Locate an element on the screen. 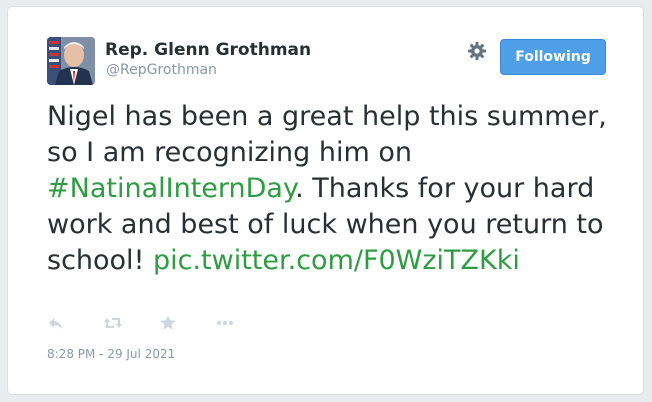 This screenshot has height=402, width=652. author-avatar is located at coordinates (71, 61).